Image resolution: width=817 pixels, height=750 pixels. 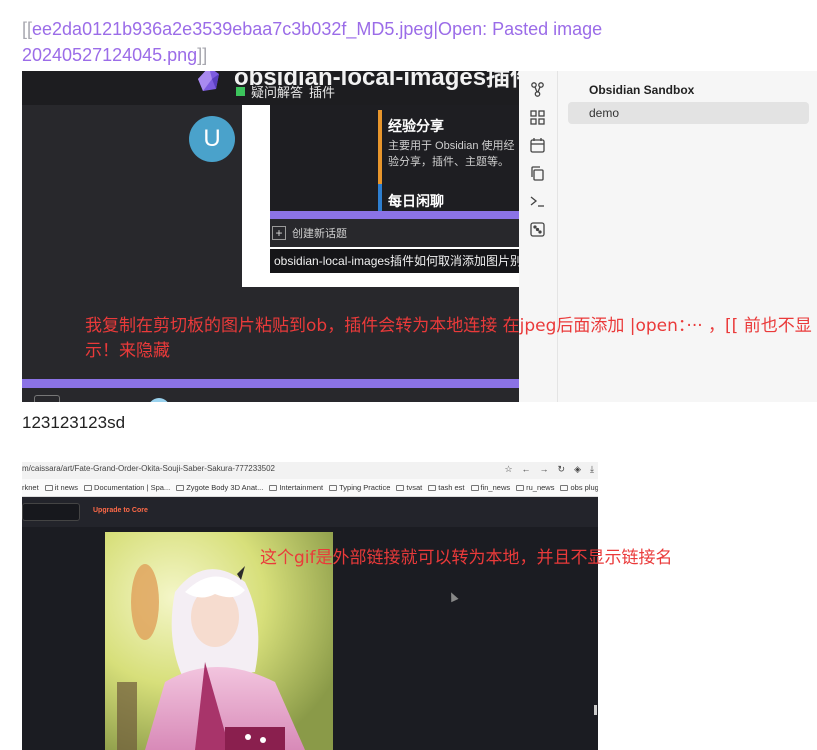 I want to click on shield-icon: ◈, so click(x=578, y=469).